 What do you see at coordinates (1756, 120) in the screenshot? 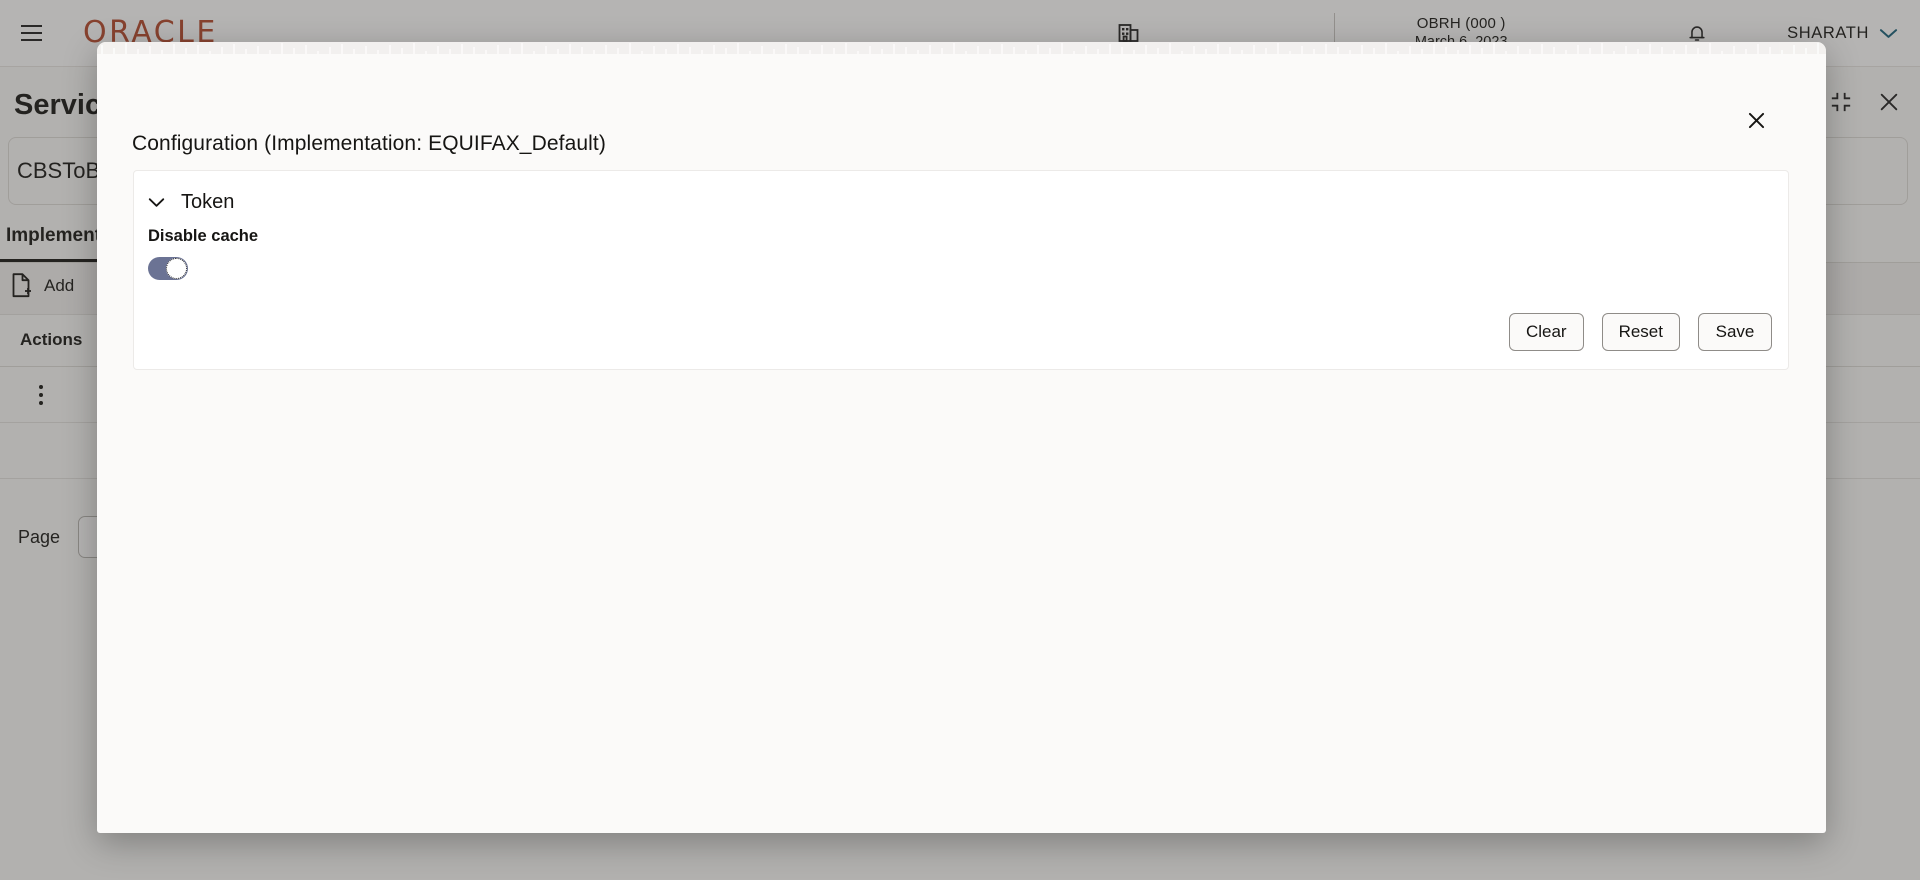
I see `modal-close-icon` at bounding box center [1756, 120].